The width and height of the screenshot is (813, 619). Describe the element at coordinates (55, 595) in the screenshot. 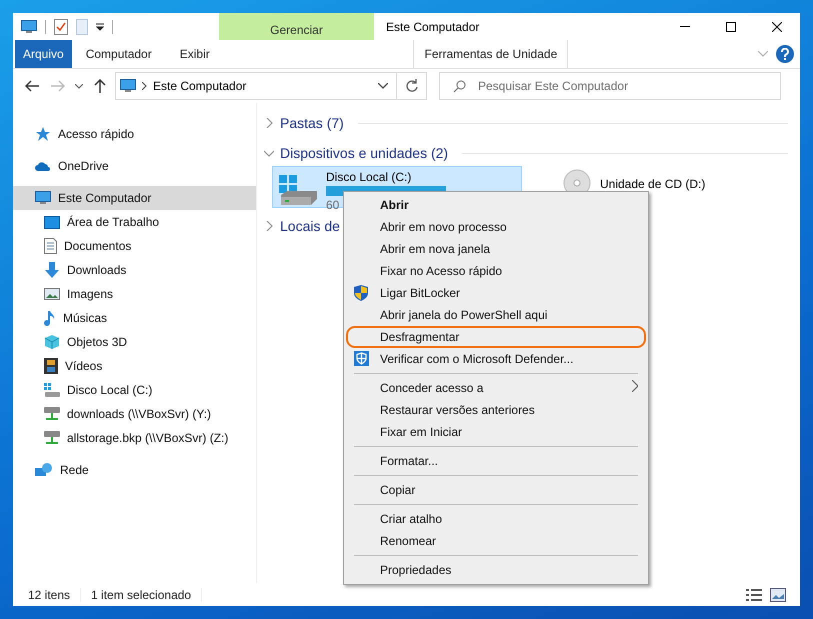

I see `item-count: 12 itens` at that location.